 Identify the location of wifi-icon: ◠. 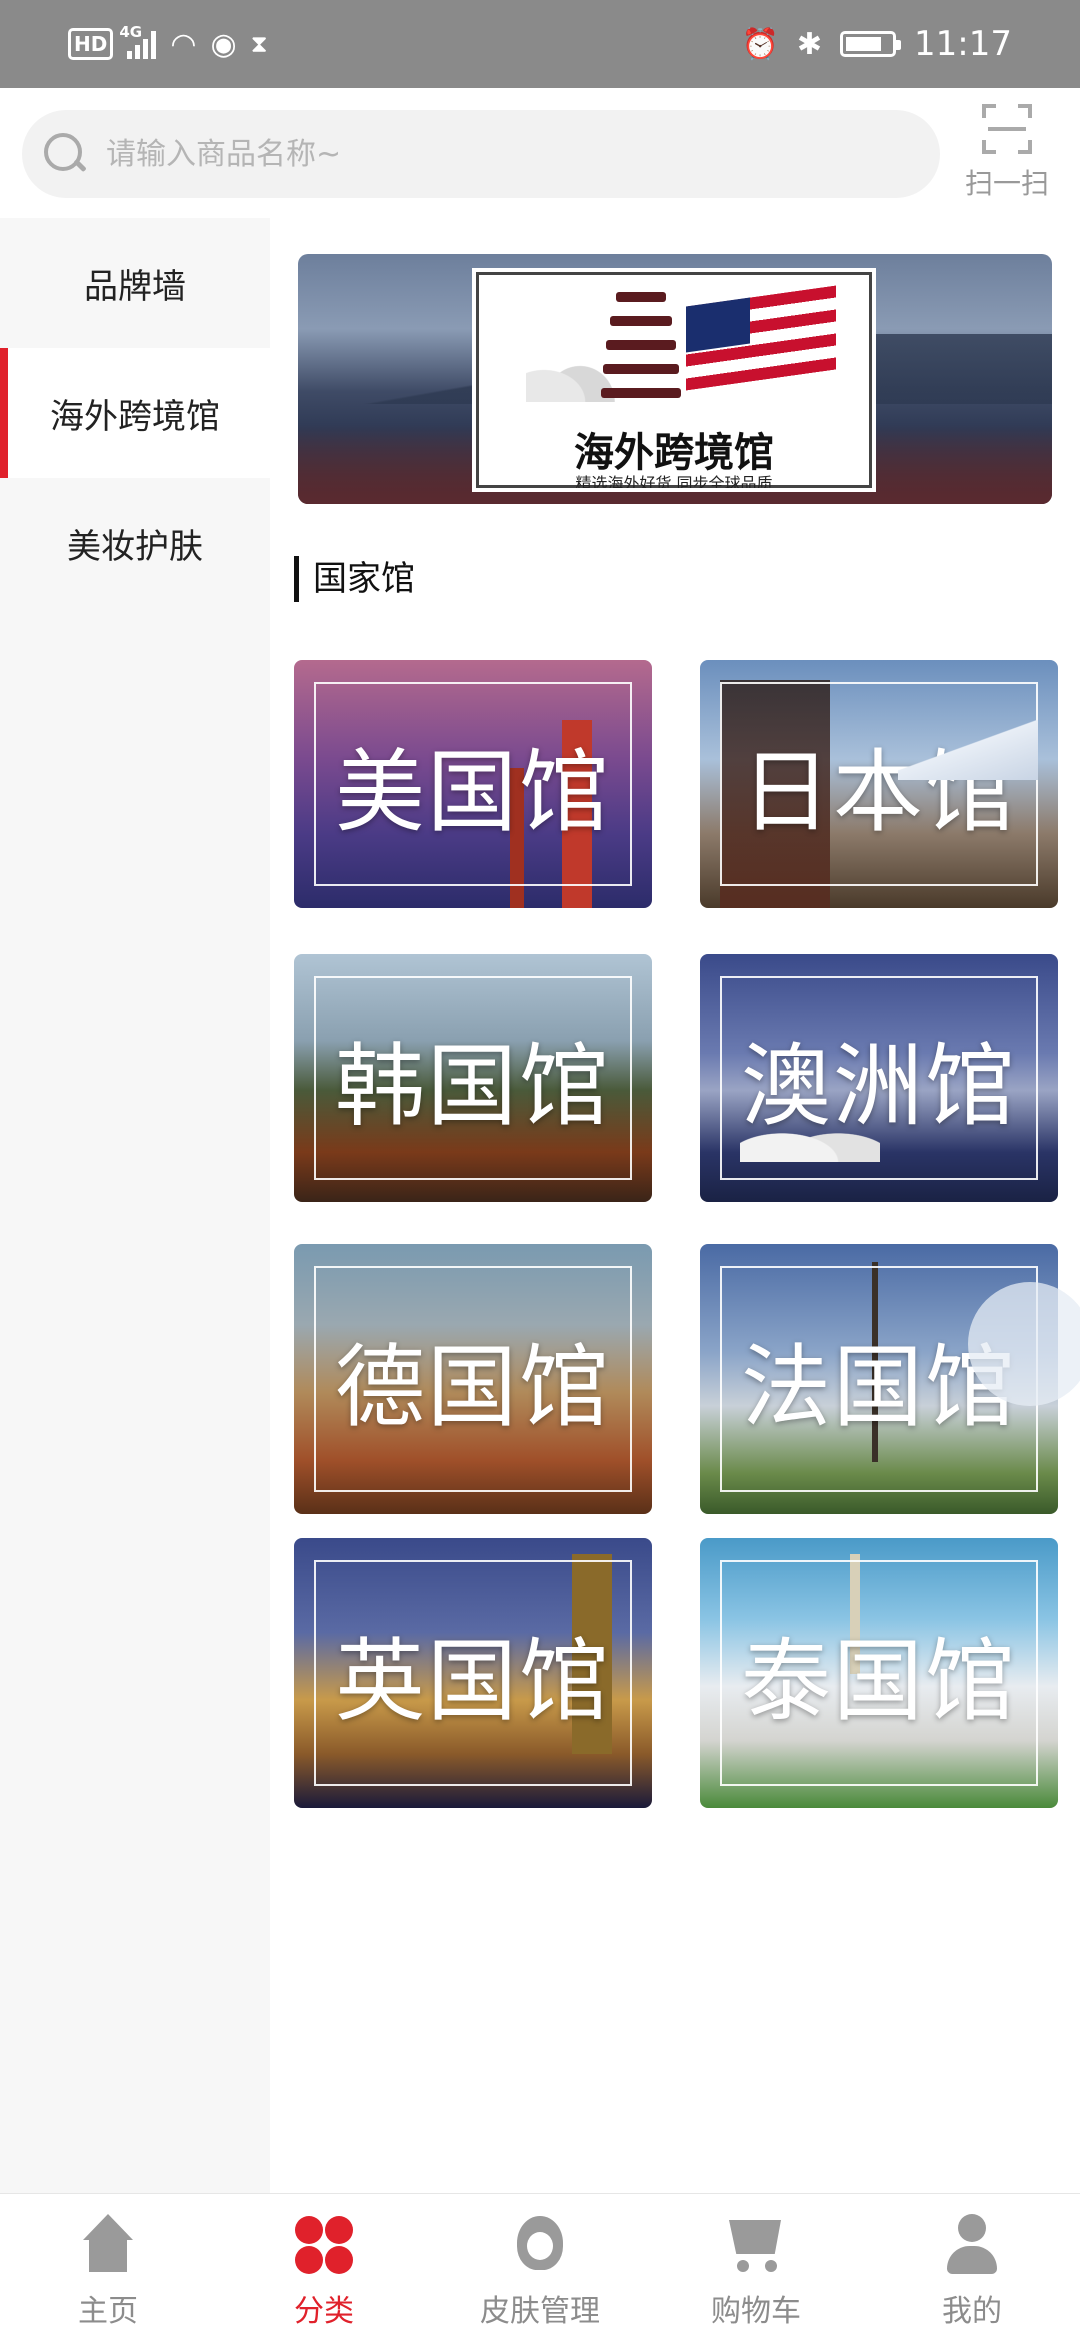
(183, 44).